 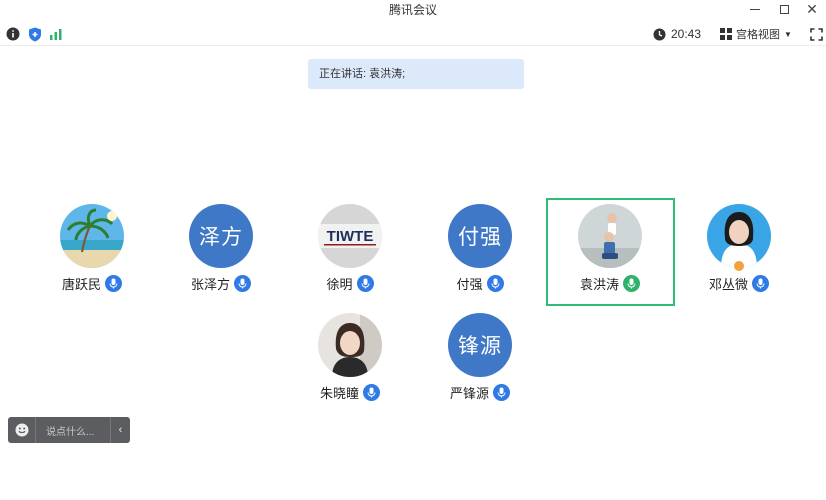 I want to click on svg-text: TIWTE, so click(x=350, y=236).